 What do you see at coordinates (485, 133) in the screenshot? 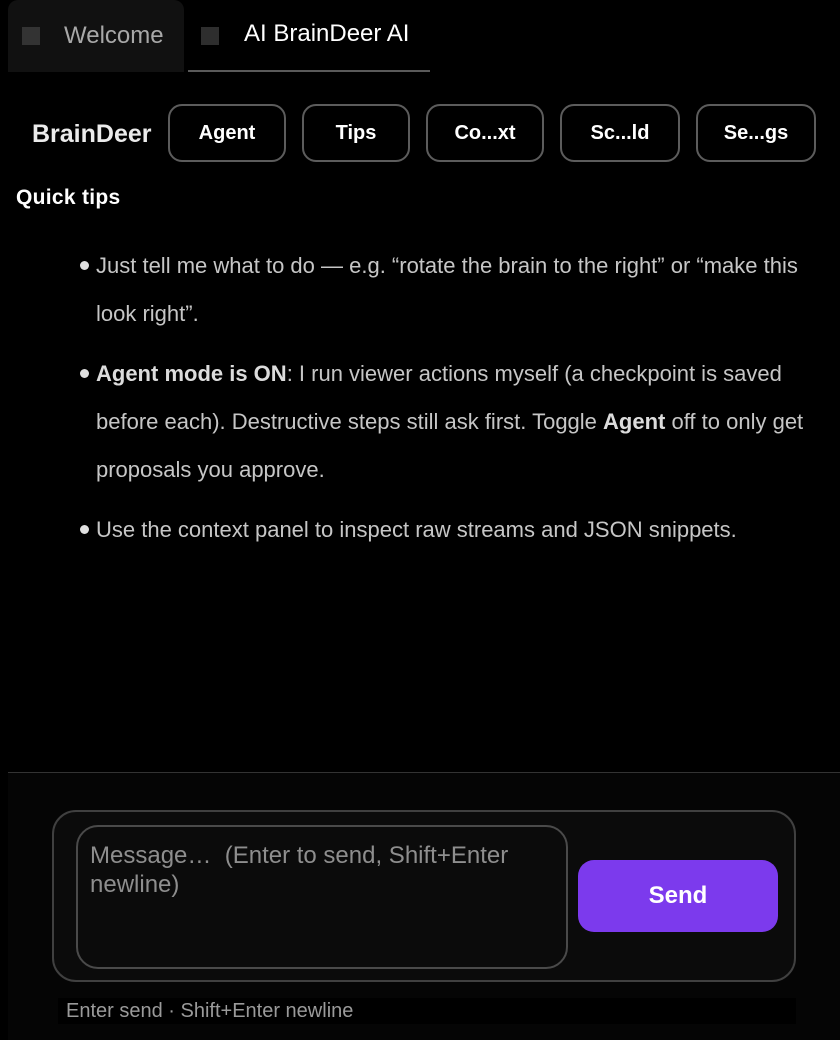
I see `context-button: Co...xt` at bounding box center [485, 133].